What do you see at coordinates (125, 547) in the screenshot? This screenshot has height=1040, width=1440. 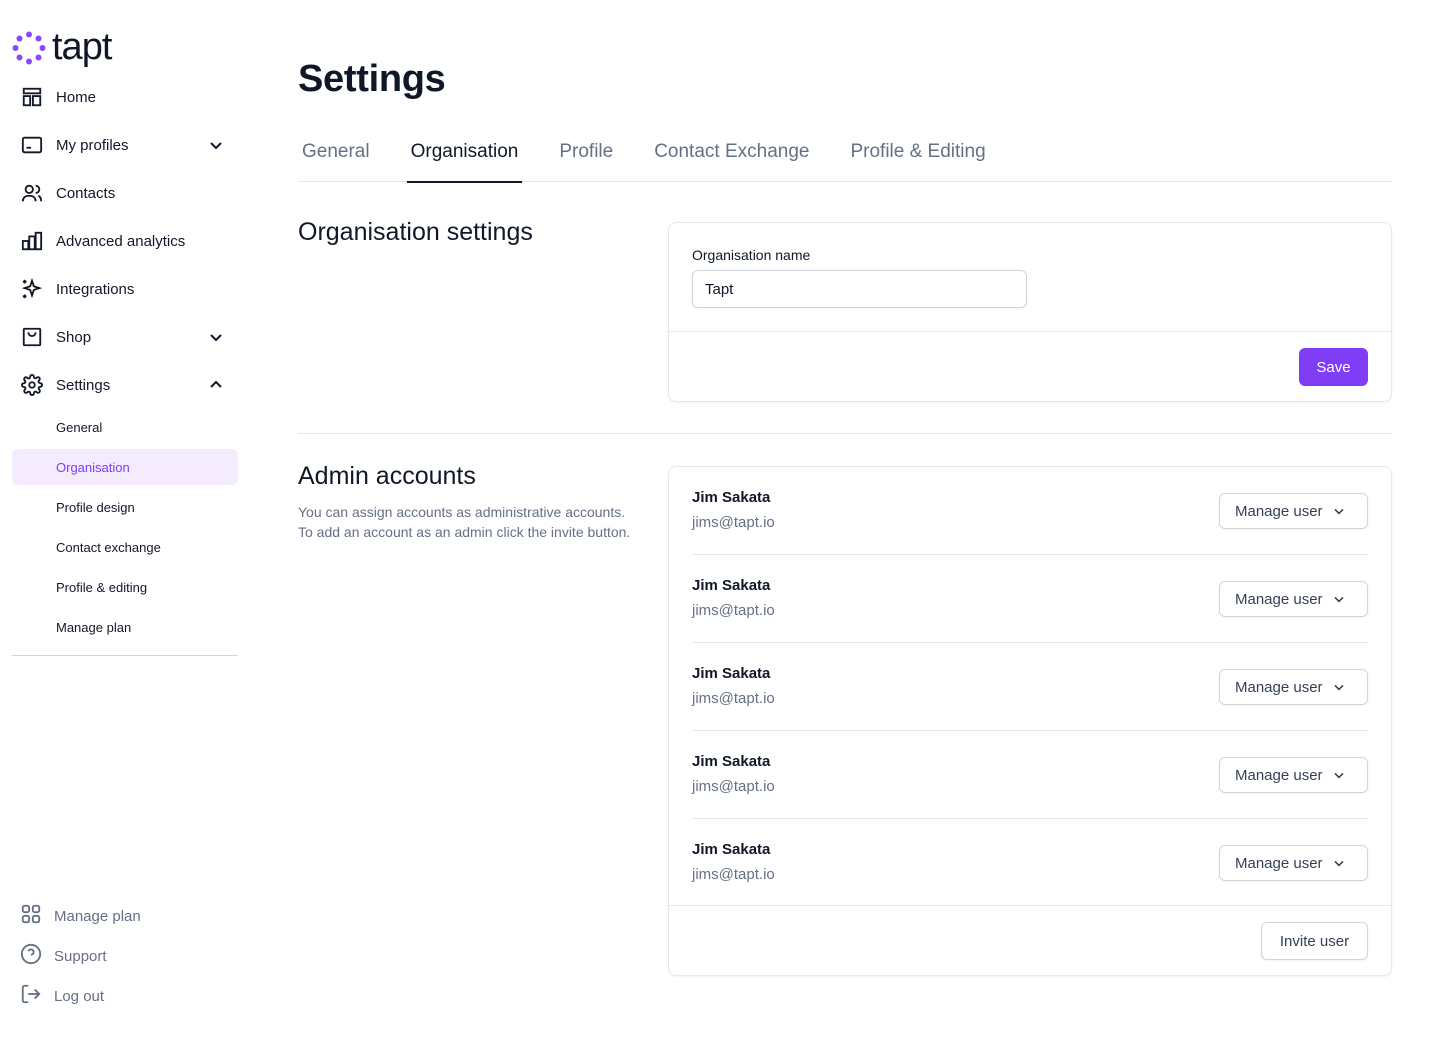 I see `submenu-item-contact-exchange: Contact exchange` at bounding box center [125, 547].